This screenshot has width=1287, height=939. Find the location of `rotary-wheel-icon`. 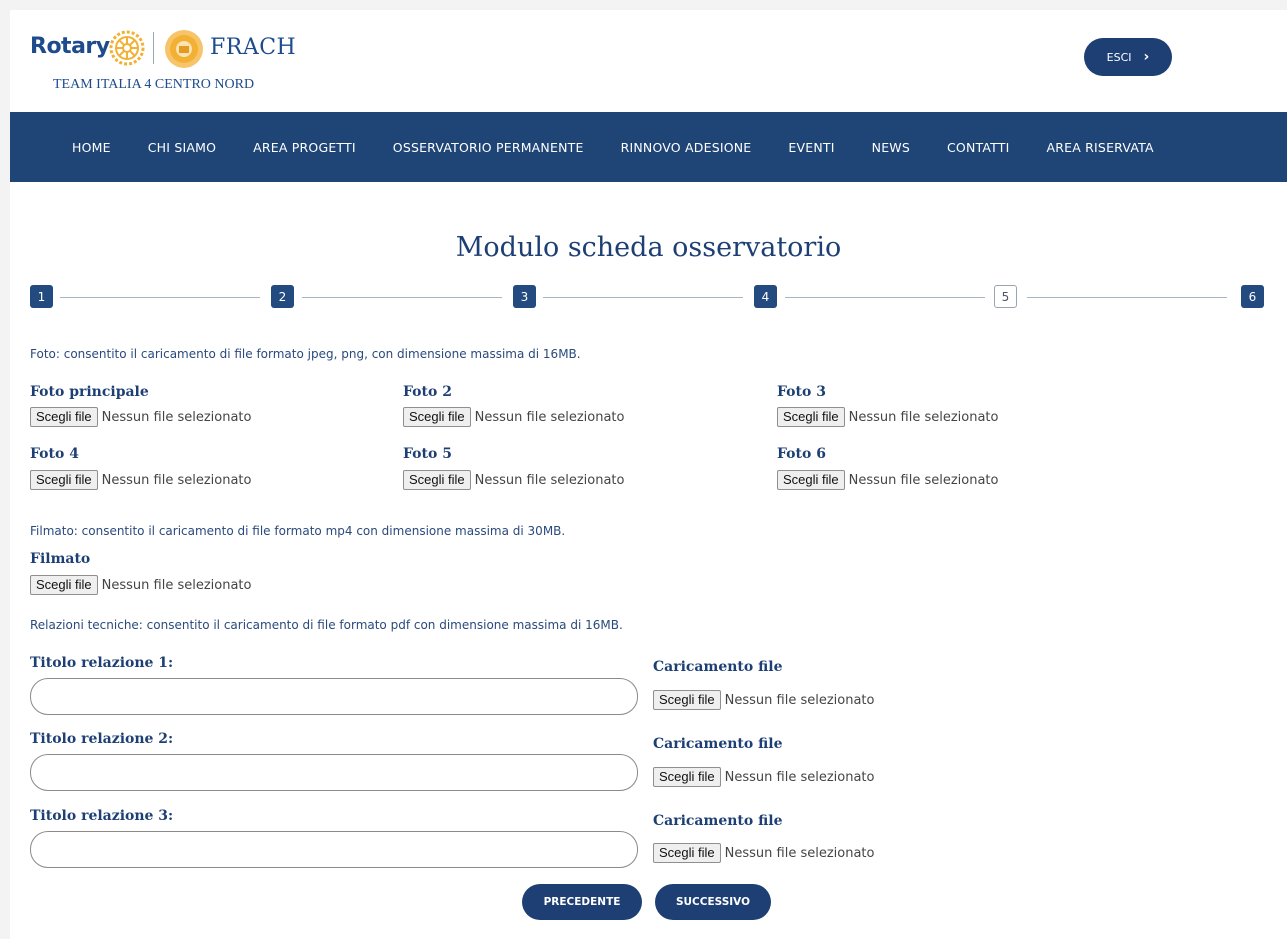

rotary-wheel-icon is located at coordinates (127, 48).